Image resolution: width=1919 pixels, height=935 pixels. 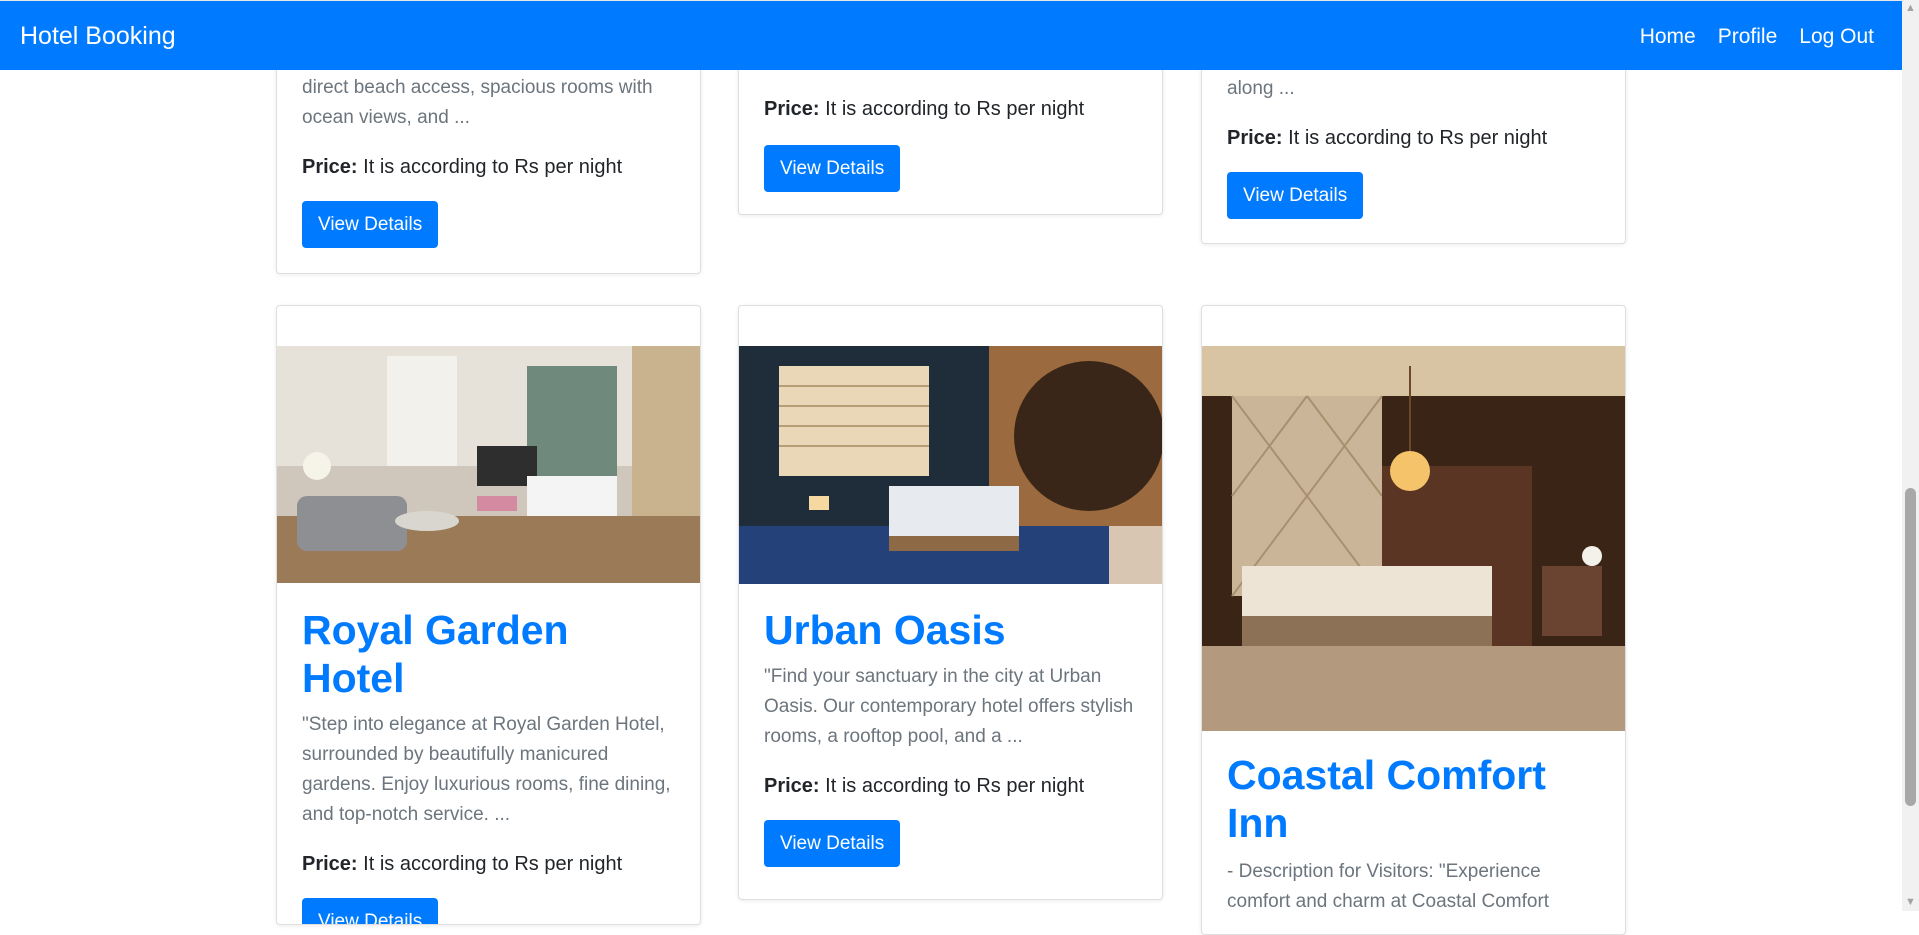 What do you see at coordinates (1910, 902) in the screenshot?
I see `scroll-down-arrow-icon: ▼` at bounding box center [1910, 902].